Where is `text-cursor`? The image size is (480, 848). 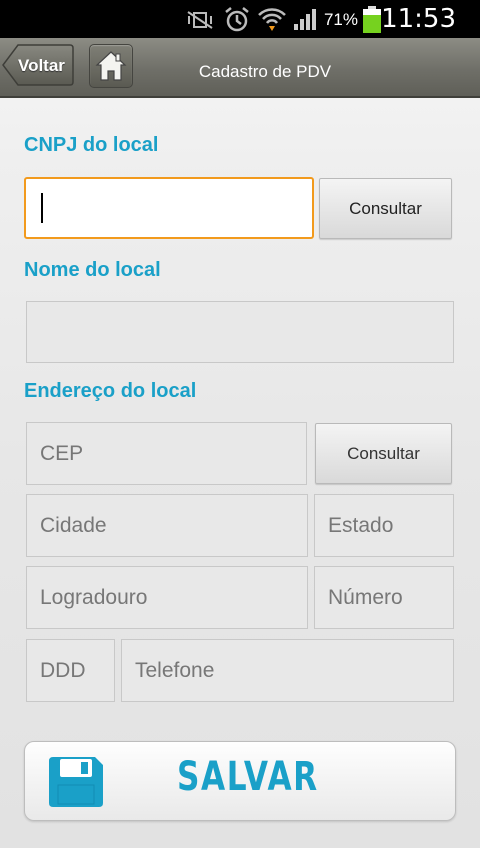
text-cursor is located at coordinates (42, 208).